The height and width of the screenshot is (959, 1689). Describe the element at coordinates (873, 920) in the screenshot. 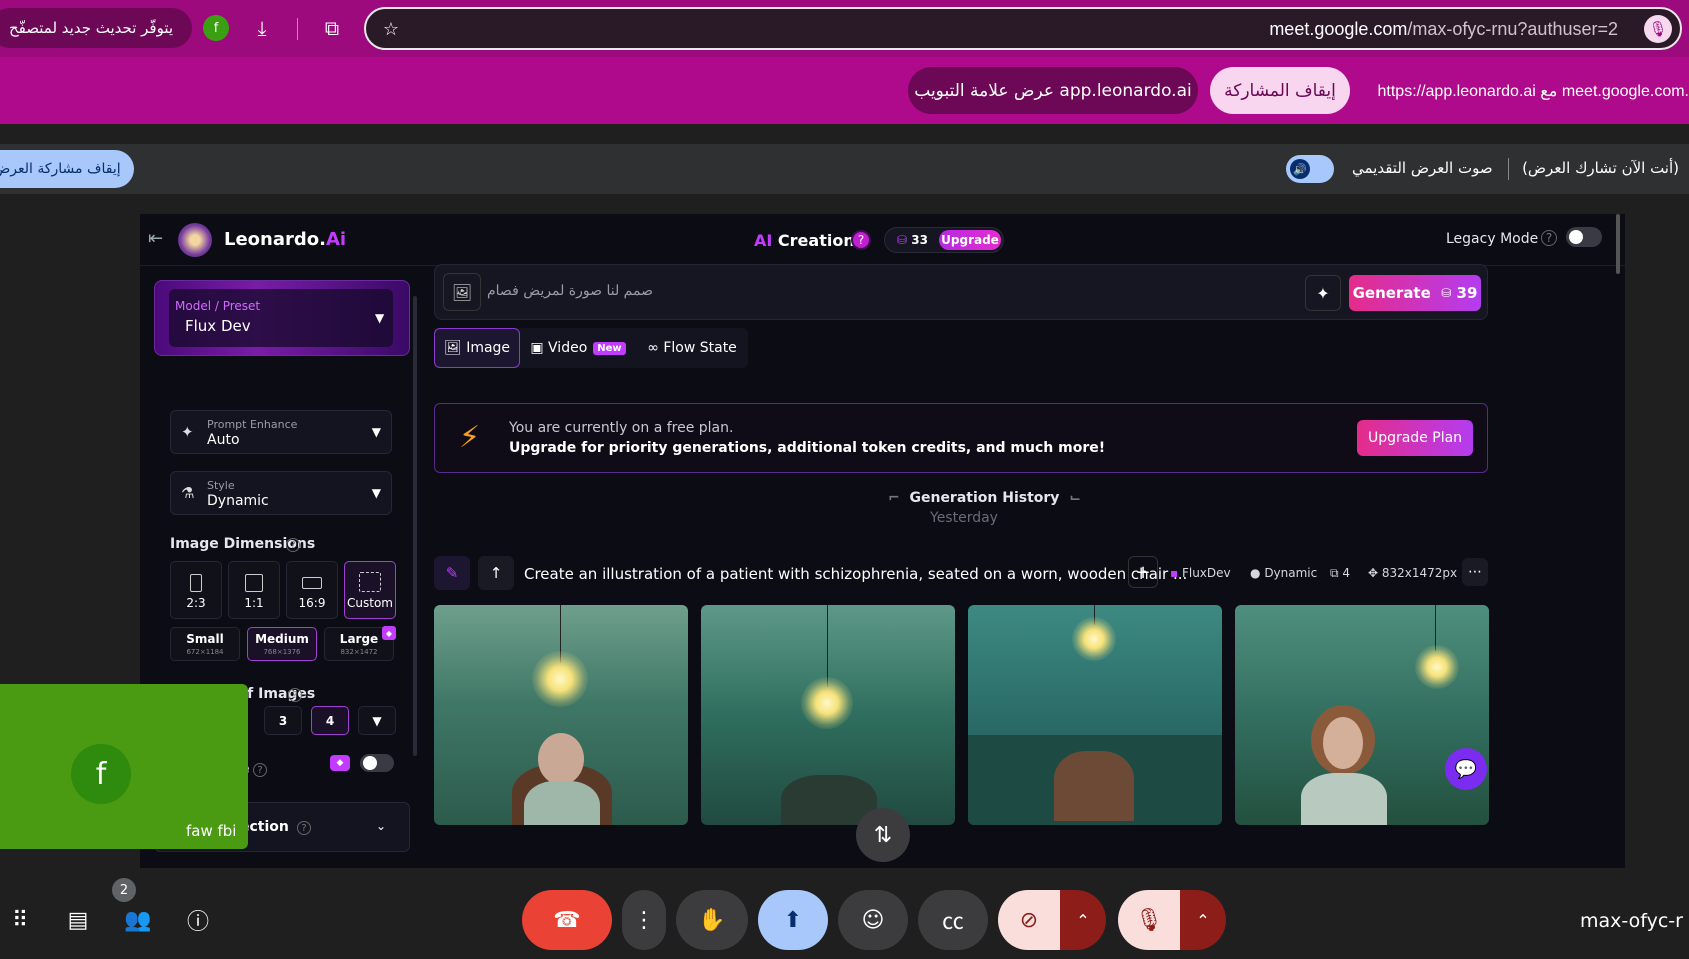

I see `emoji-reaction-icon: ☺` at that location.